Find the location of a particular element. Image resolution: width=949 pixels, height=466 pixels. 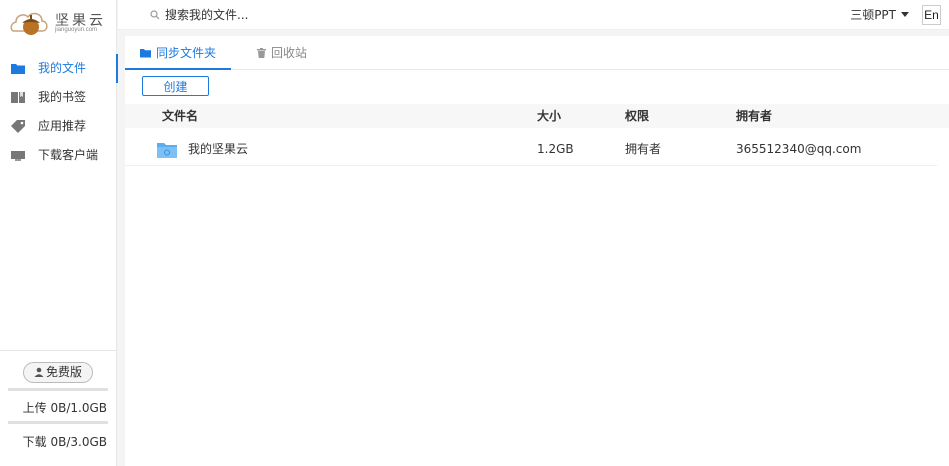

tab-sync-folders: 同步文件夹 is located at coordinates (178, 53).